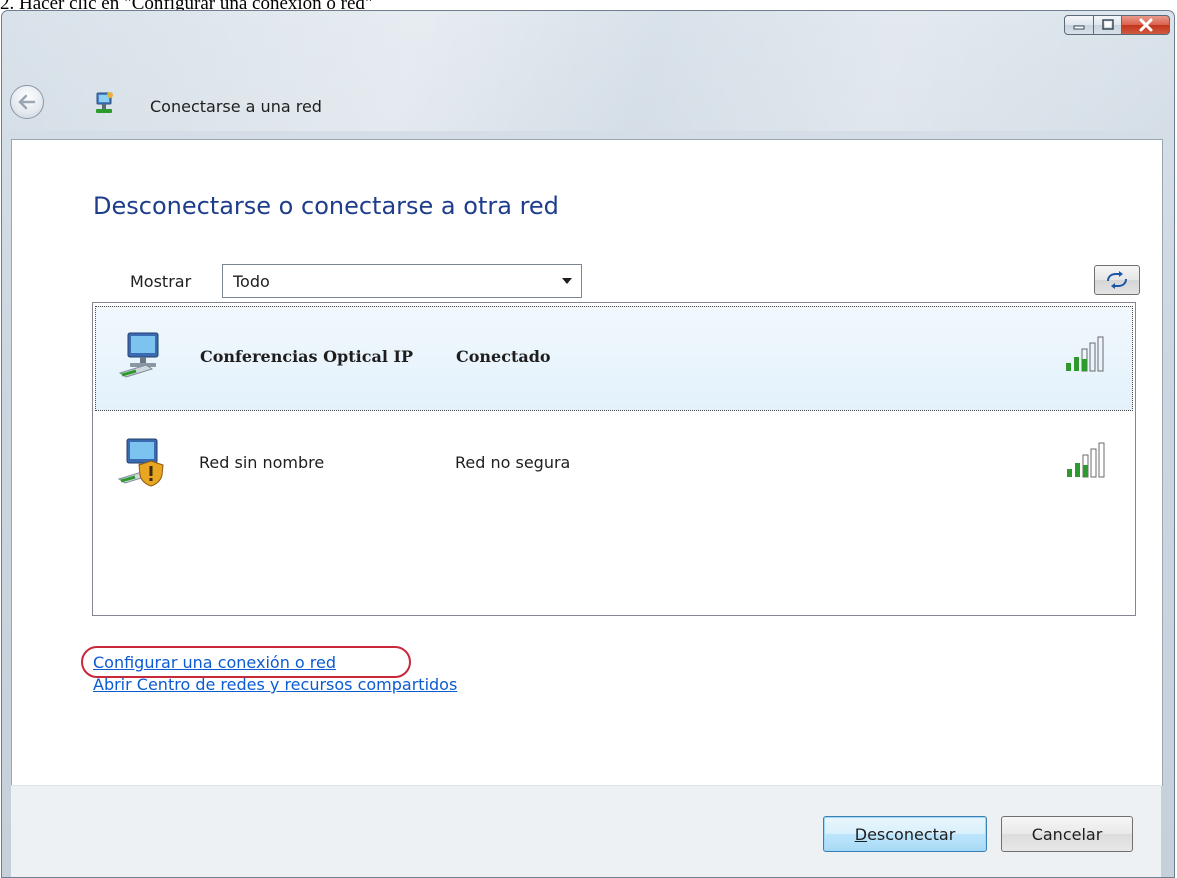  I want to click on network-status: Conectado, so click(503, 356).